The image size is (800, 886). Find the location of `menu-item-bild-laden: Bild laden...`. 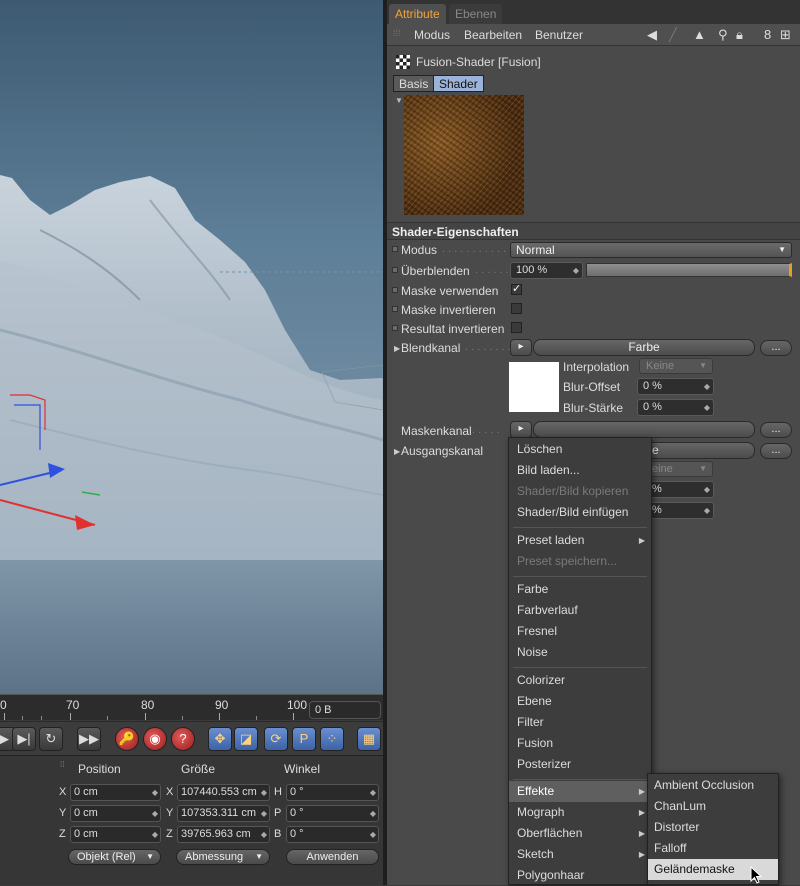

menu-item-bild-laden: Bild laden... is located at coordinates (580, 470).